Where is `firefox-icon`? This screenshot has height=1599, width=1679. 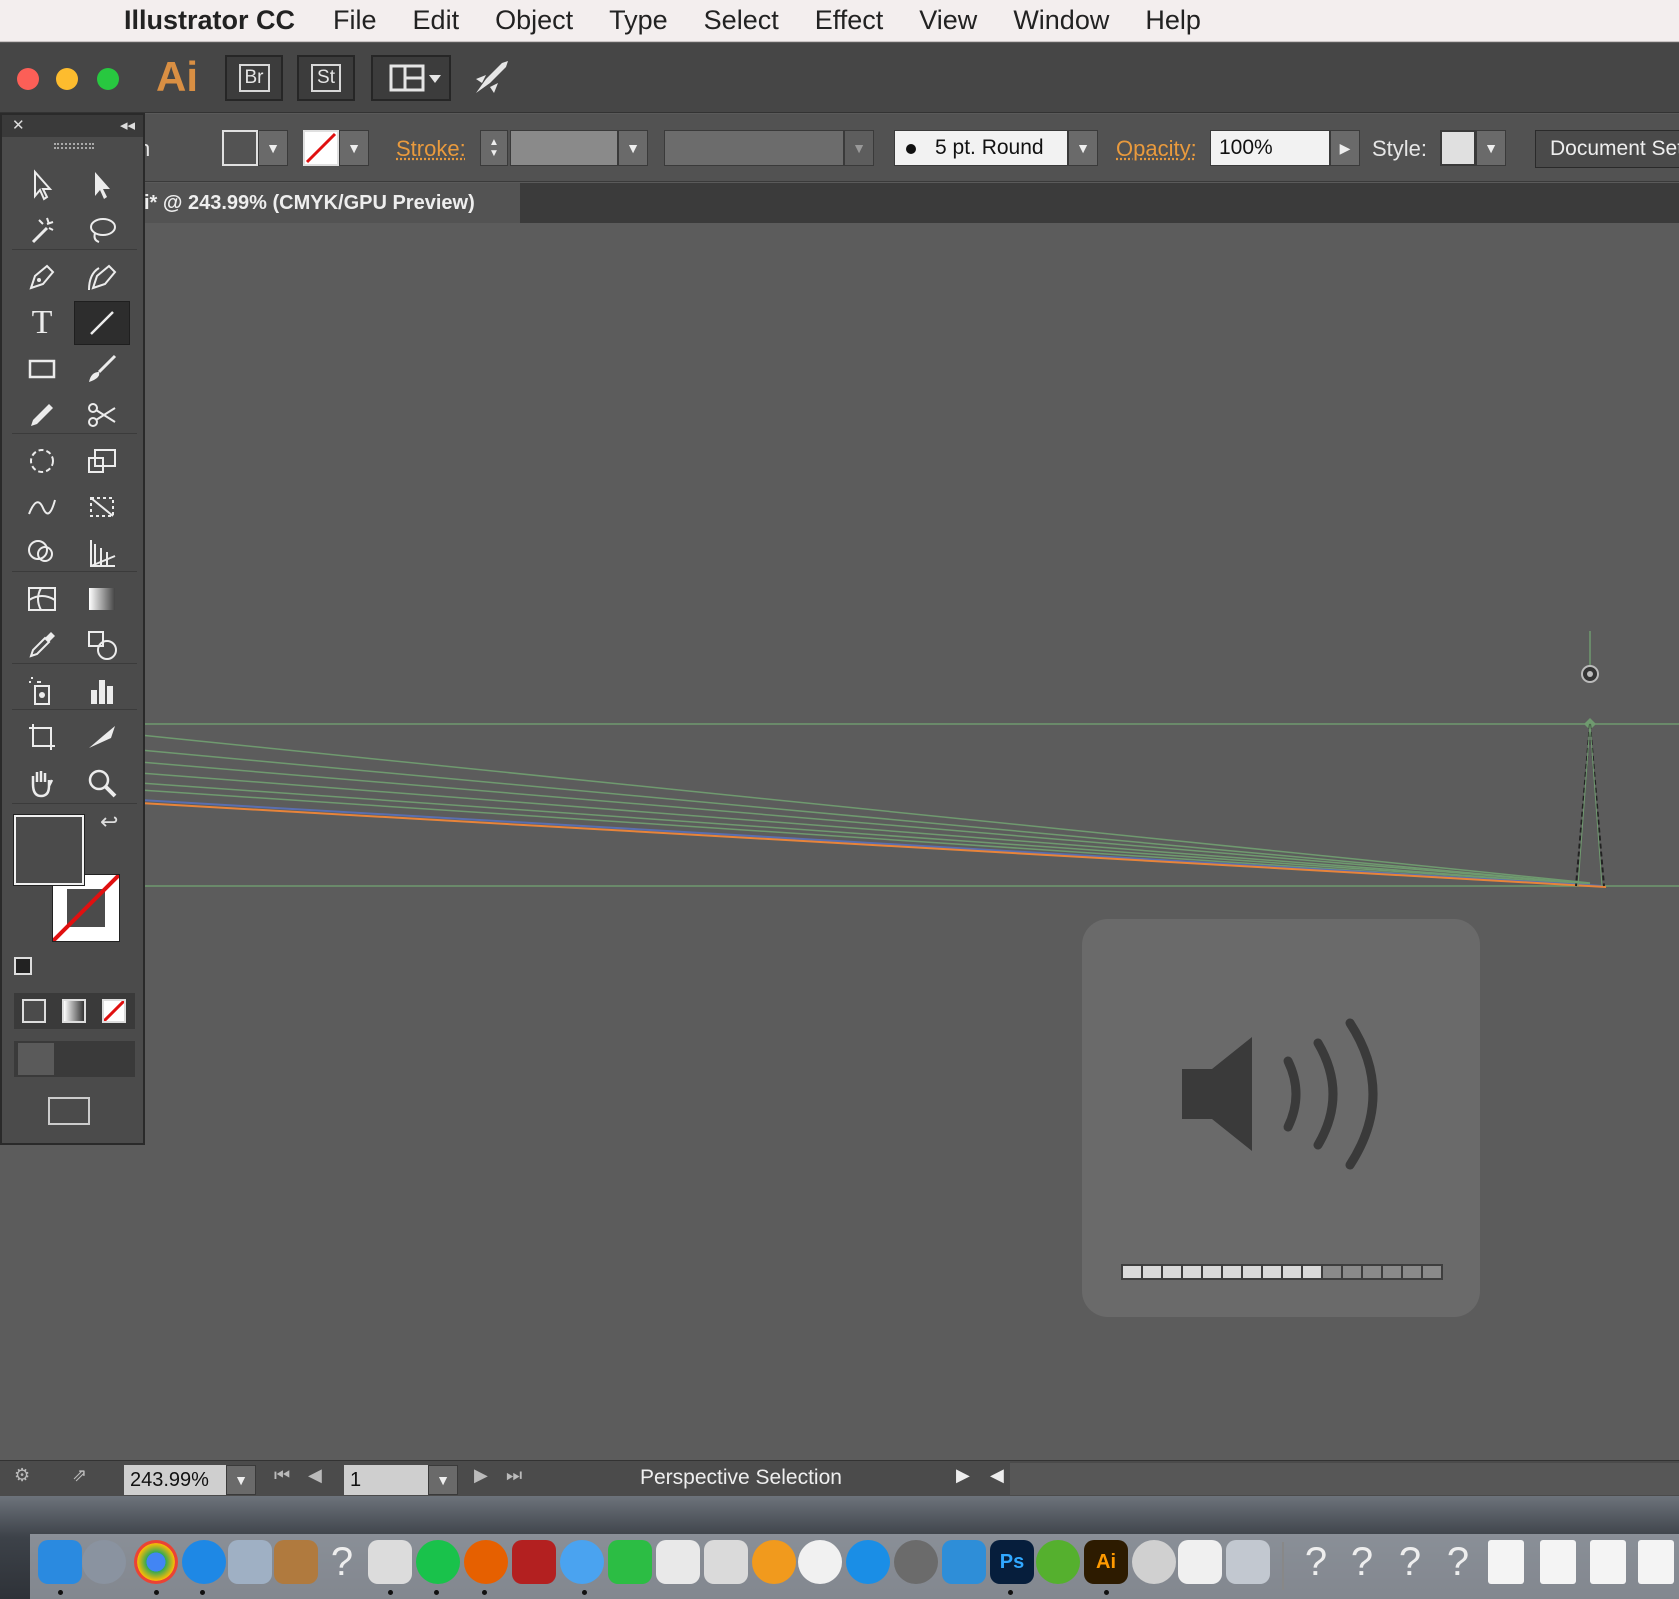
firefox-icon is located at coordinates (486, 1562).